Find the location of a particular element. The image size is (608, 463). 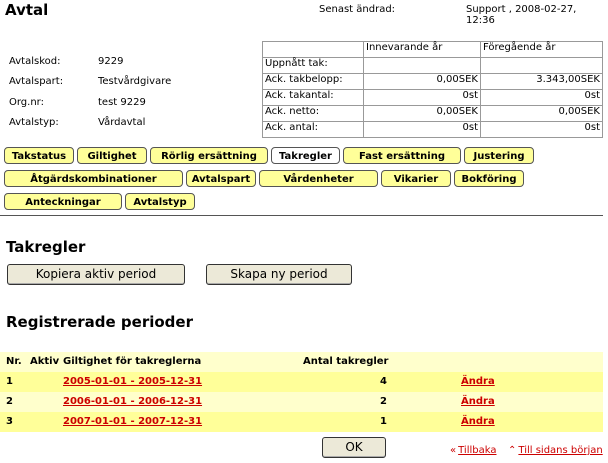

to-top-link: ⌃ Till sidans början is located at coordinates (555, 450).